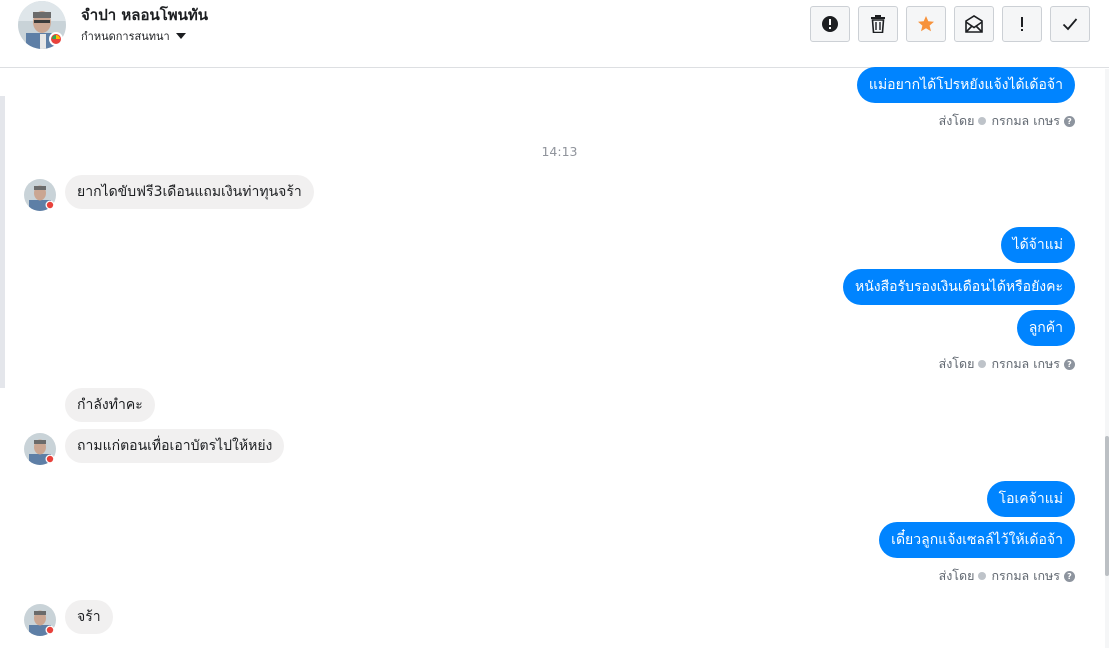  I want to click on caret-down-icon, so click(180, 36).